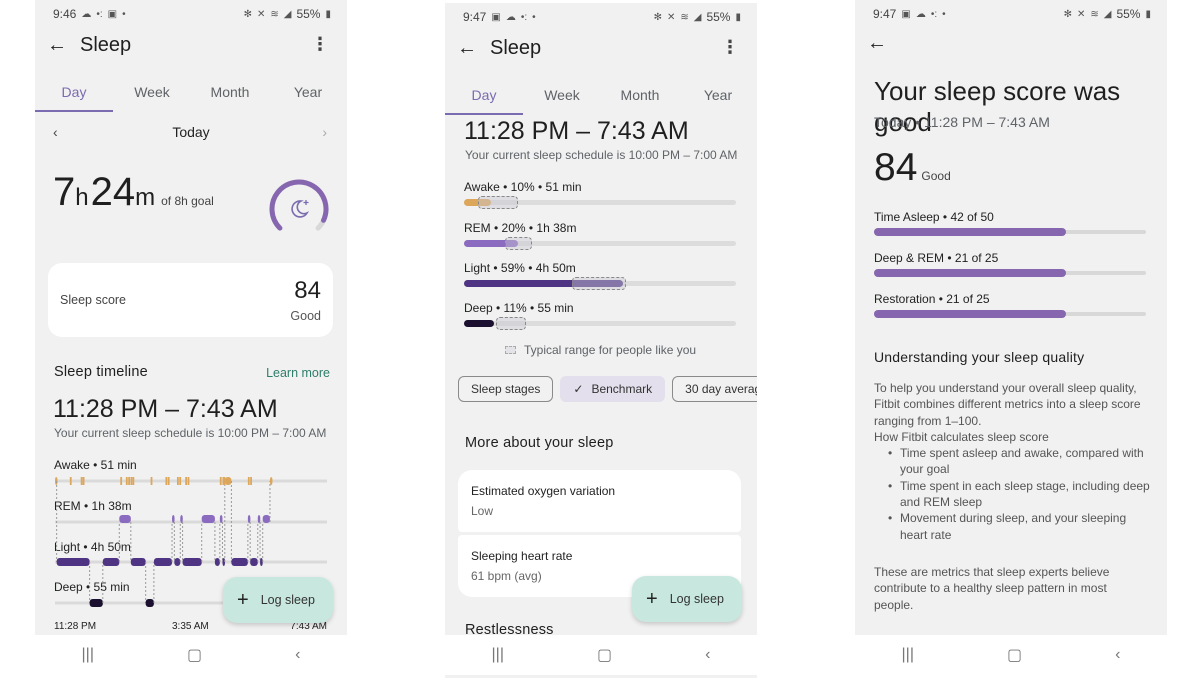 This screenshot has height=678, width=1200. I want to click on signal-icon: ◢, so click(697, 17).